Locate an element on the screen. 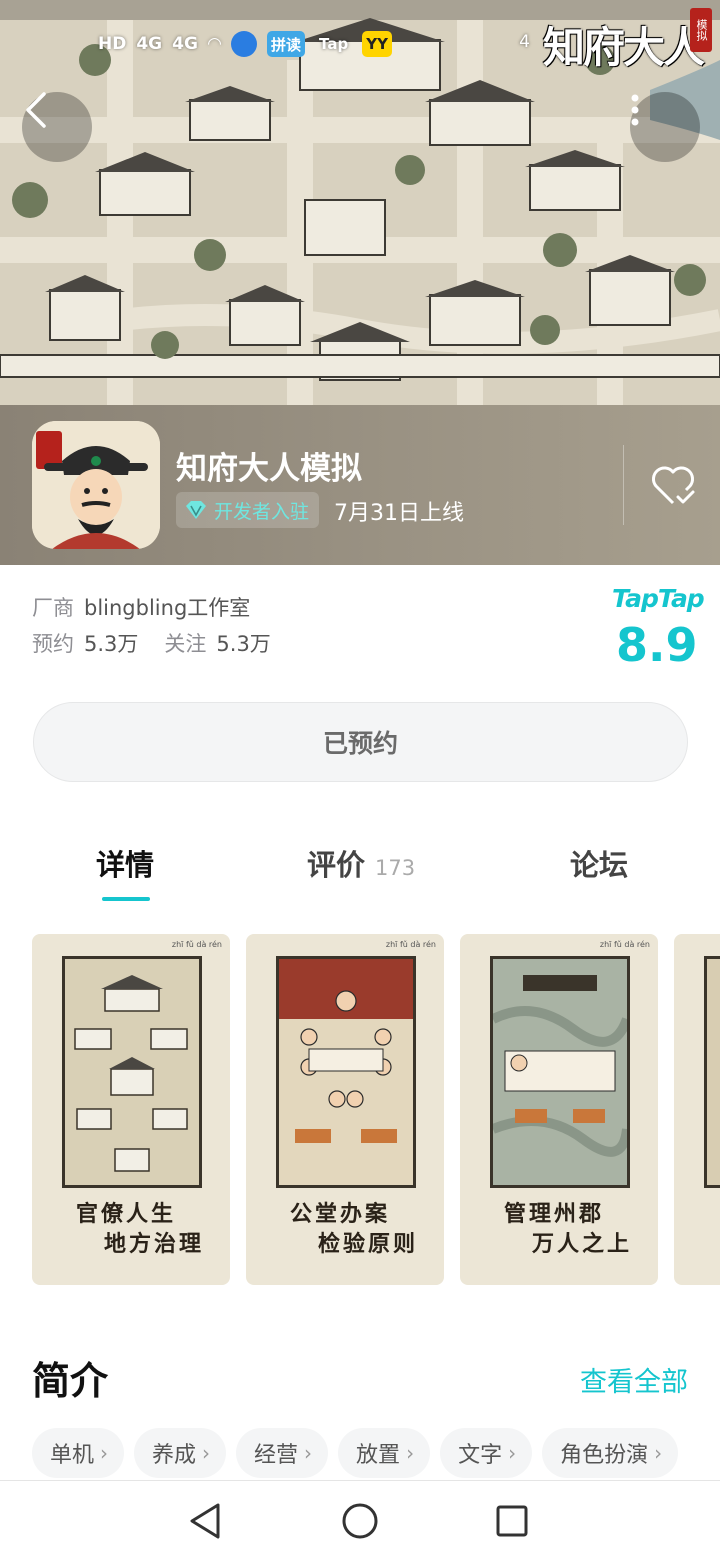 This screenshot has width=720, height=1560. network-4g-indicator-2: 4G is located at coordinates (185, 44).